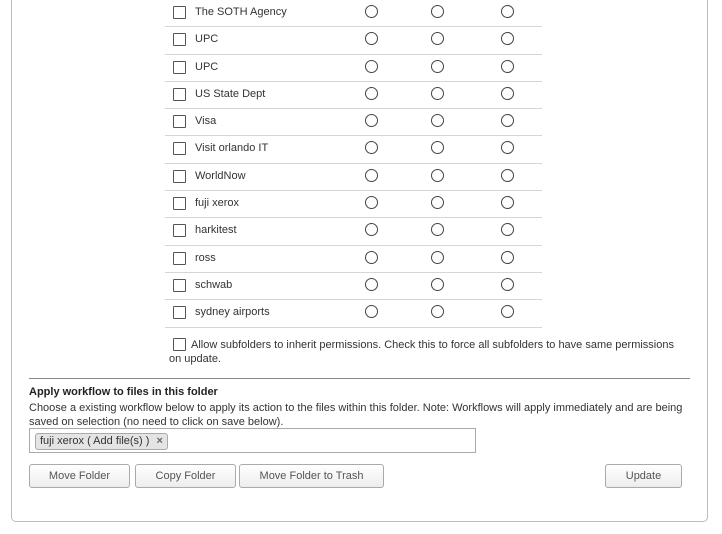  What do you see at coordinates (353, 96) in the screenshot?
I see `permission-row: US State Dept` at bounding box center [353, 96].